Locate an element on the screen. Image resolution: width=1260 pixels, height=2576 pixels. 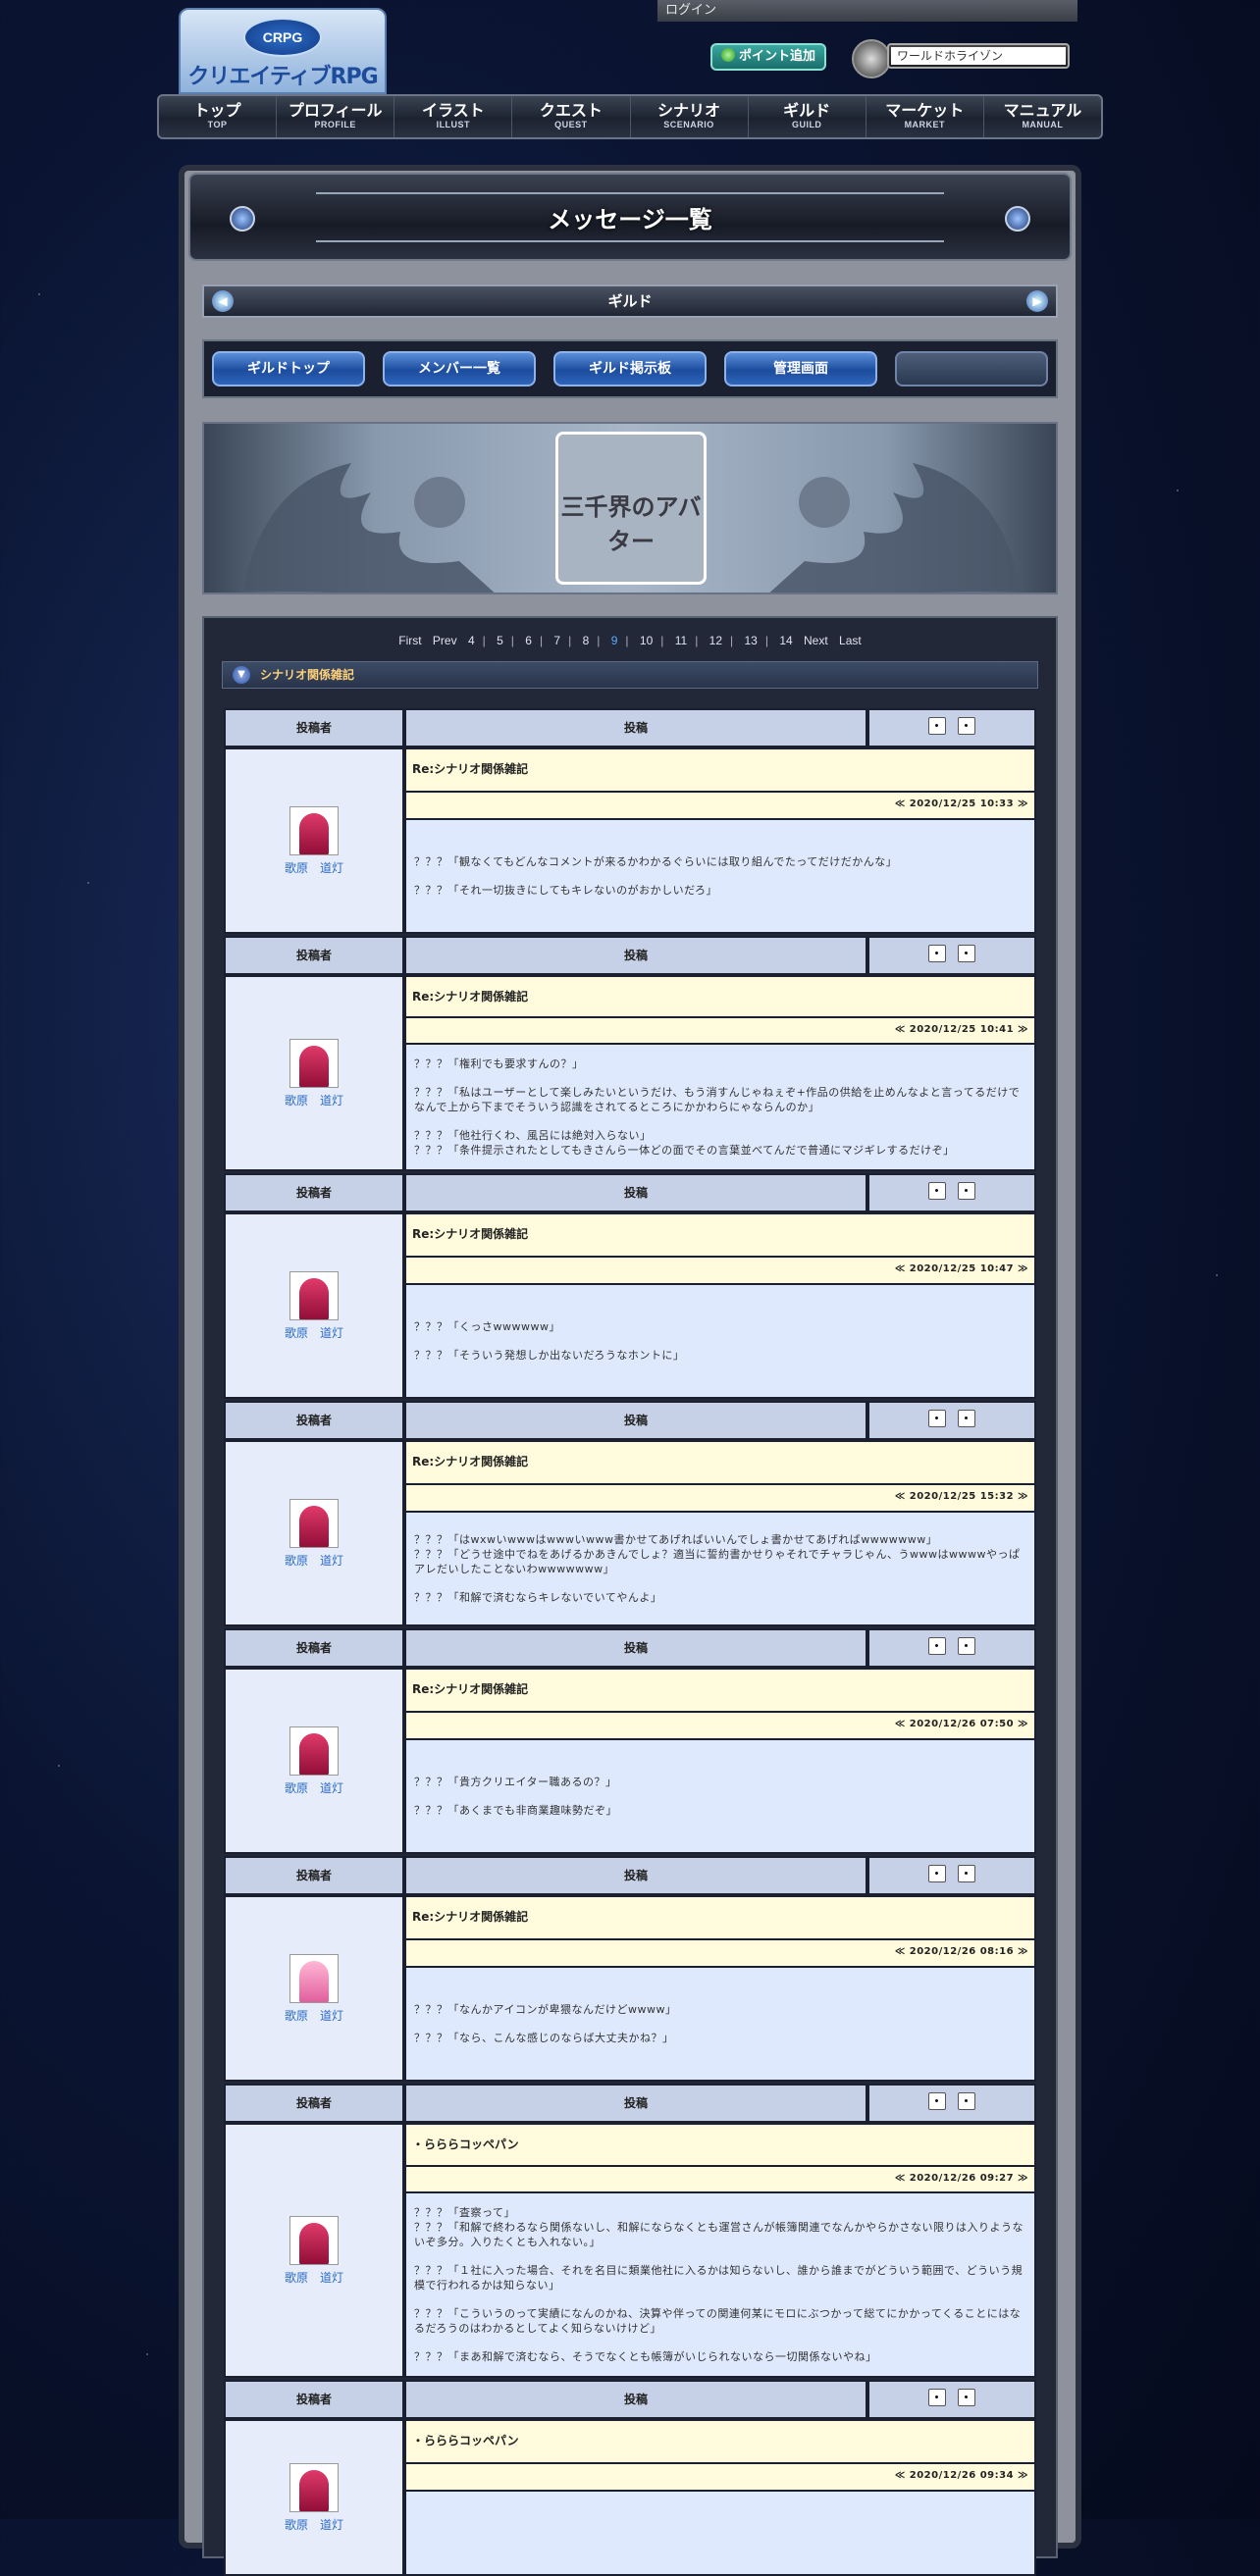
world-select-value: ワールドホライゾン is located at coordinates (978, 56).